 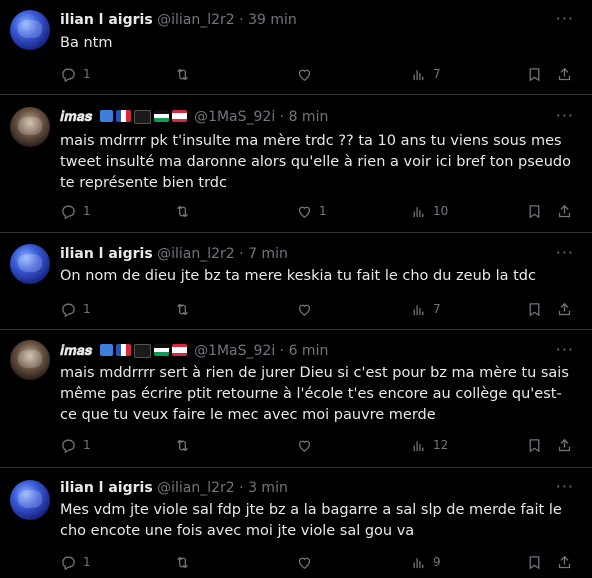 I want to click on action-bar: 1 1 10, so click(x=320, y=211).